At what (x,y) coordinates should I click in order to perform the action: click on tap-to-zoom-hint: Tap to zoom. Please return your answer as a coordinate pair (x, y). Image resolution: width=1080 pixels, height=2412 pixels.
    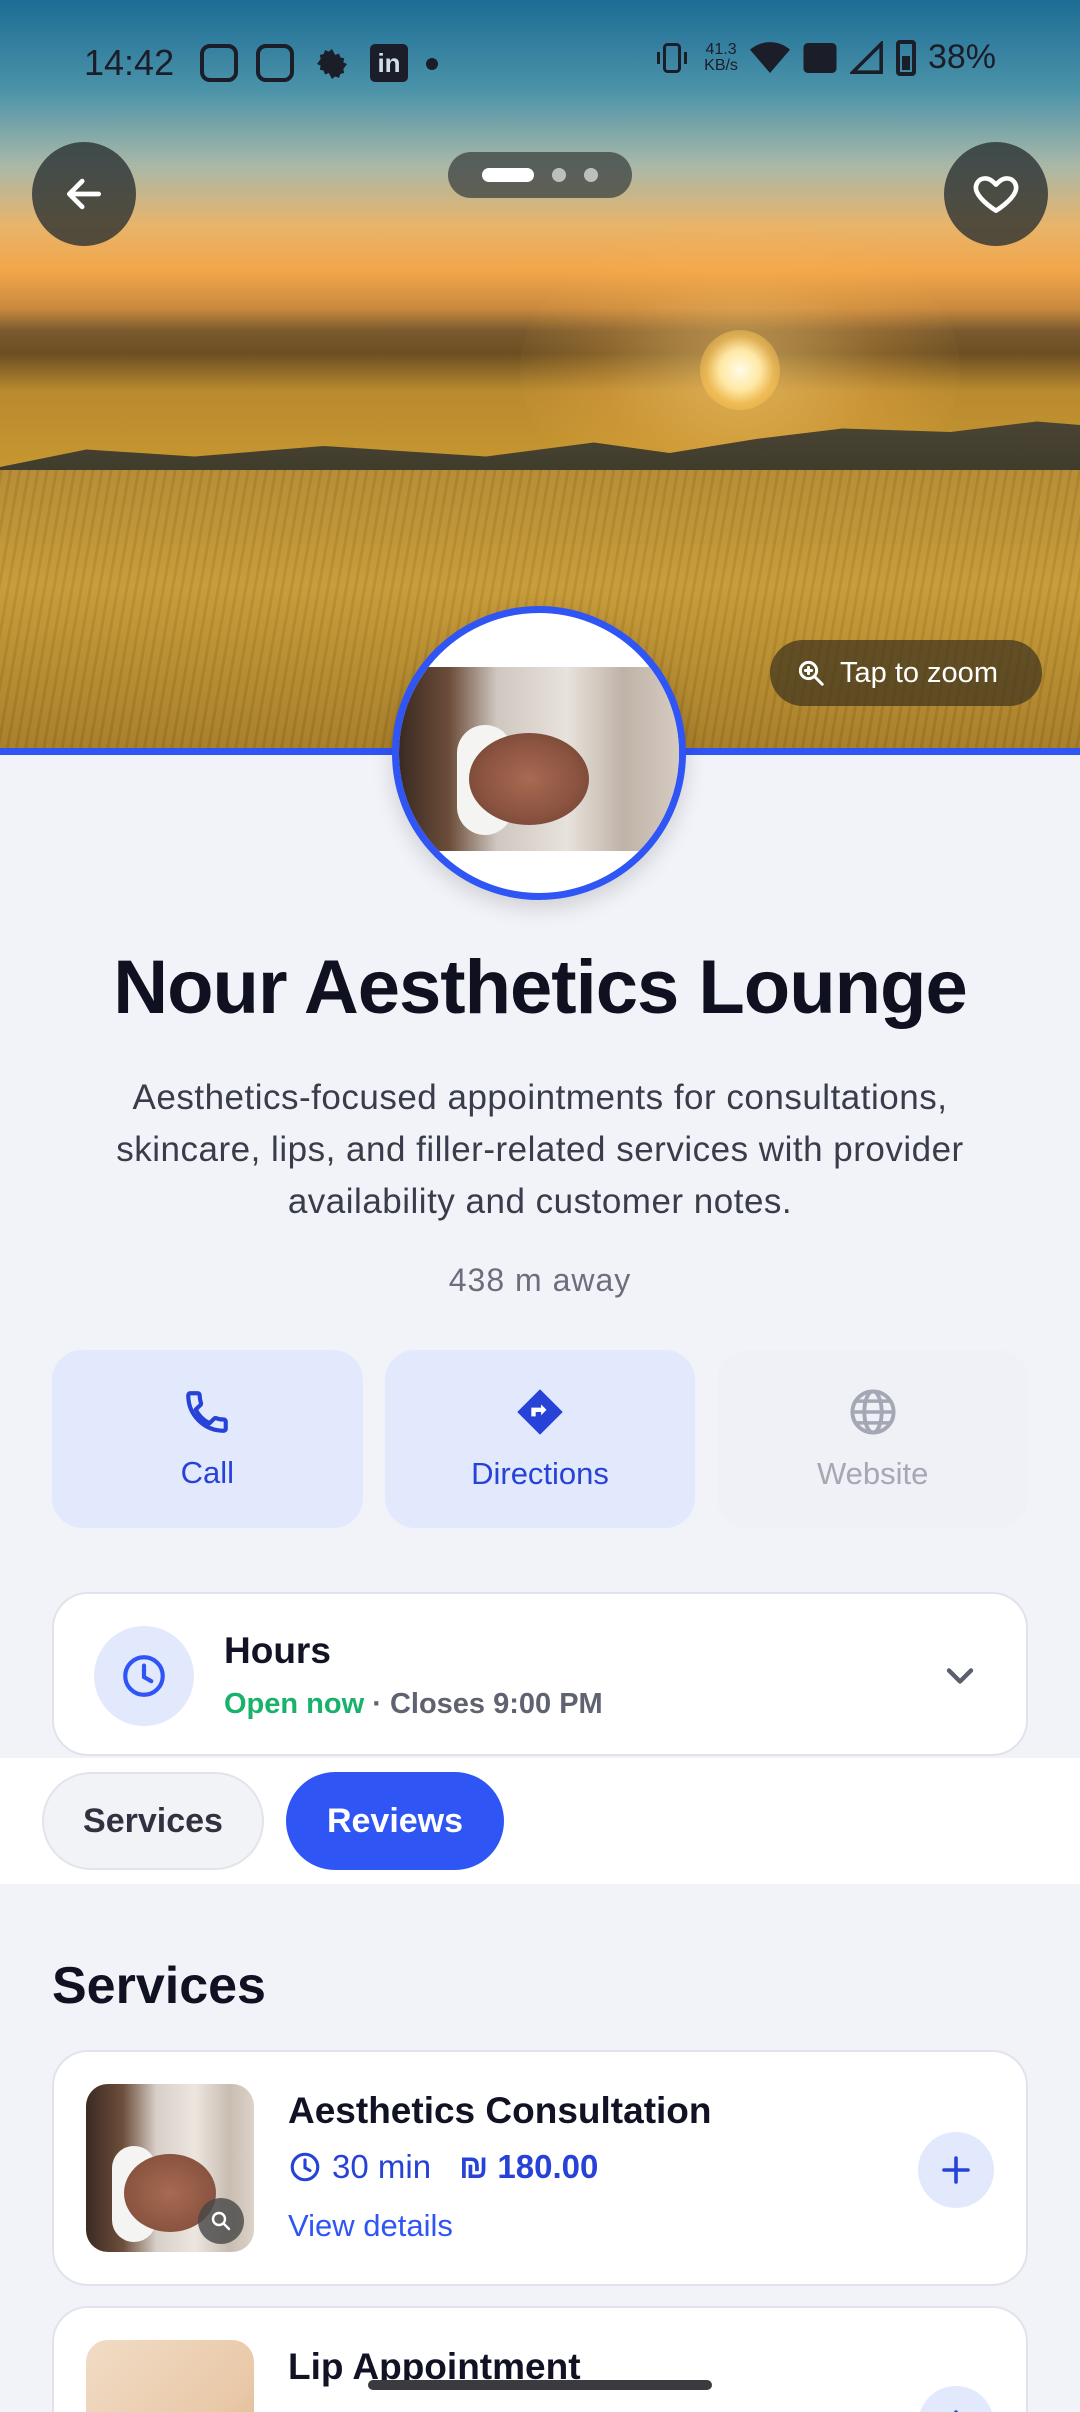
    Looking at the image, I should click on (906, 673).